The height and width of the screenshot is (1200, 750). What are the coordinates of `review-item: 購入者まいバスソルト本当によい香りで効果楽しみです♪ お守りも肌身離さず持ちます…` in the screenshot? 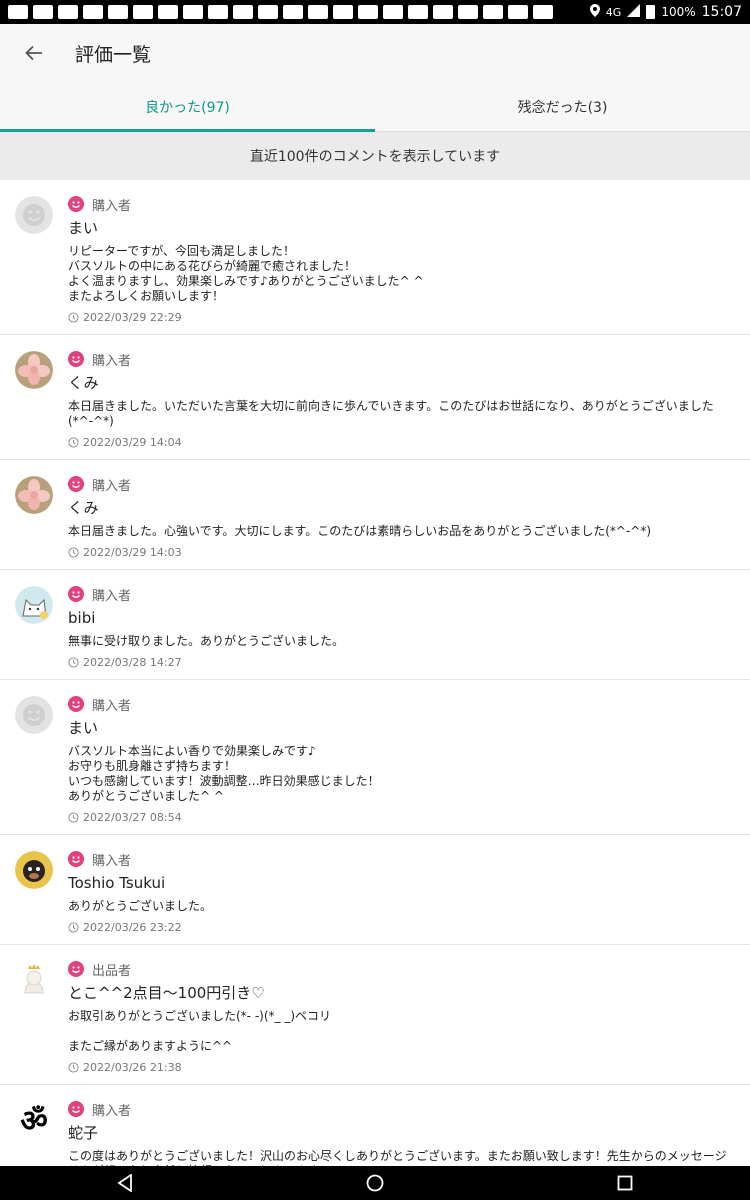 It's located at (375, 757).